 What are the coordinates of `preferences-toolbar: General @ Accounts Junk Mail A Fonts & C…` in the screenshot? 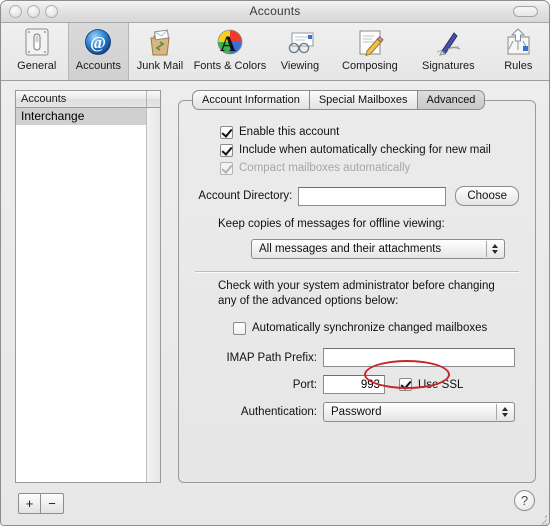 It's located at (275, 52).